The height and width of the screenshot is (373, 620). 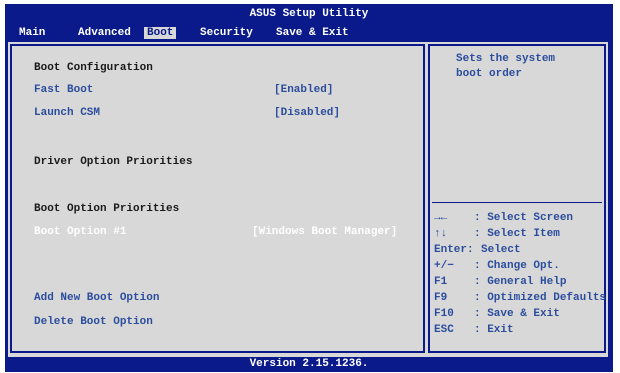 I want to click on key-enter: Enter:, so click(x=454, y=250).